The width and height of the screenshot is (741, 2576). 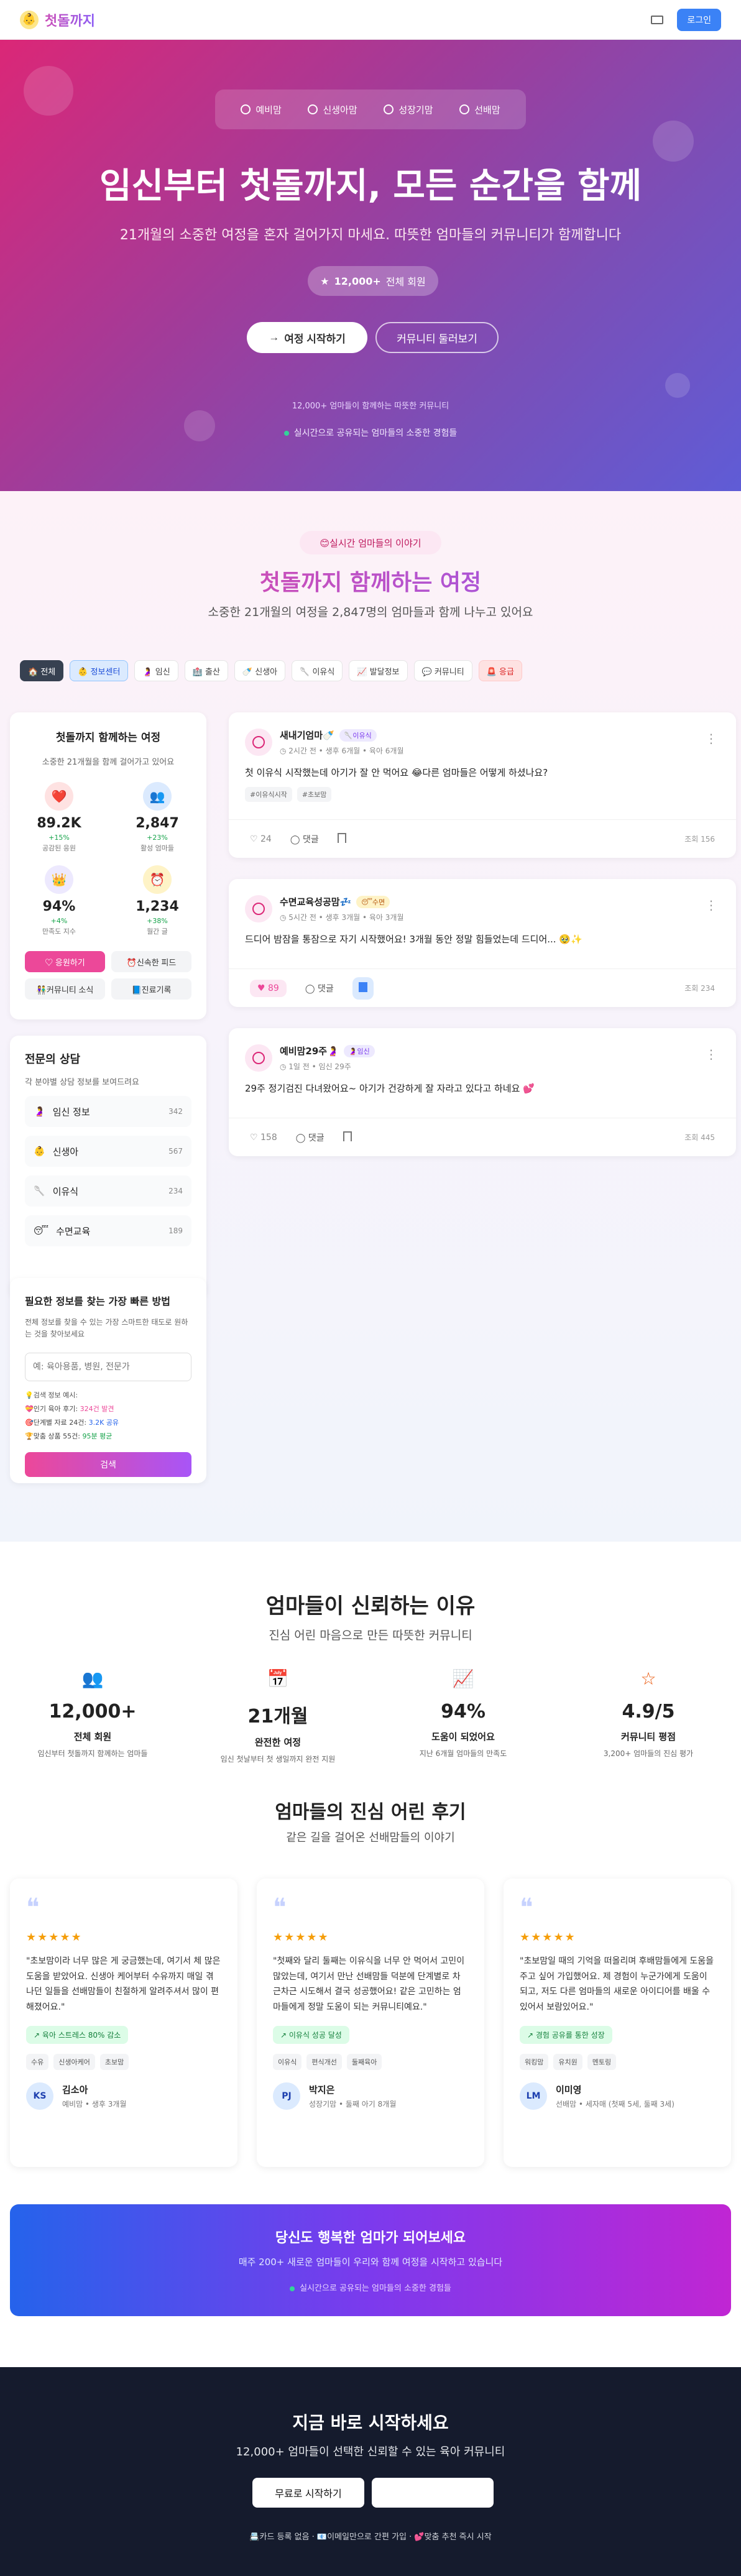 I want to click on hashtag: #초보맘, so click(x=314, y=794).